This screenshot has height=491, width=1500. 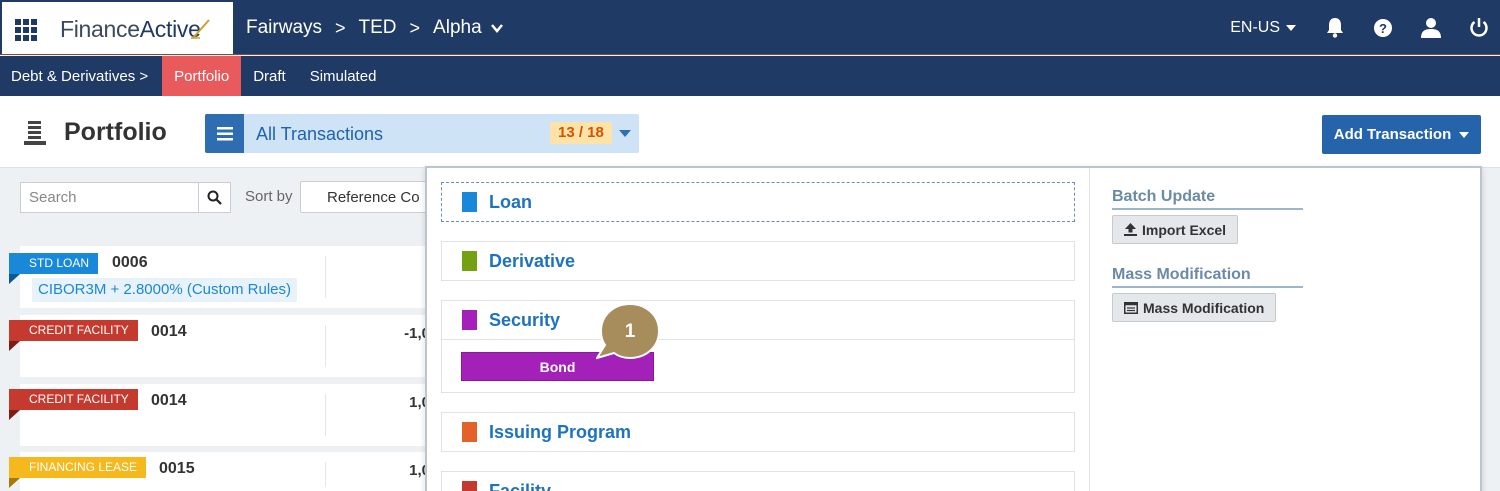 I want to click on transaction-card: CREDIT FACILITY 0014 -1,0, so click(x=234, y=346).